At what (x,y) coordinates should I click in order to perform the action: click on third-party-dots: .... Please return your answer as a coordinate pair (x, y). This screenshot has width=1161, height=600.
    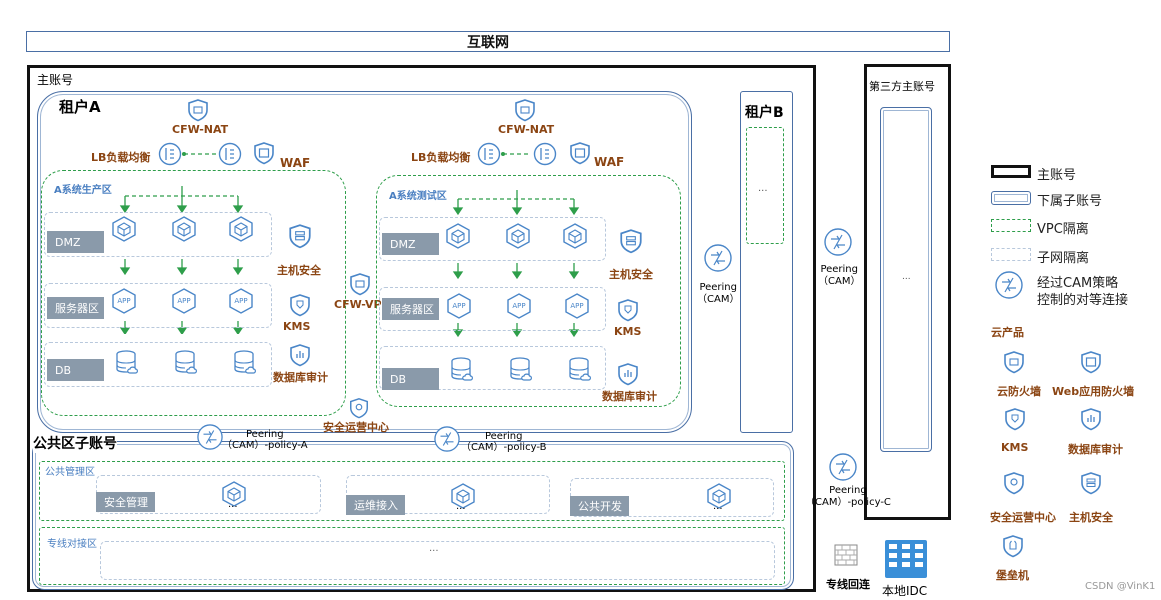
    Looking at the image, I should click on (906, 277).